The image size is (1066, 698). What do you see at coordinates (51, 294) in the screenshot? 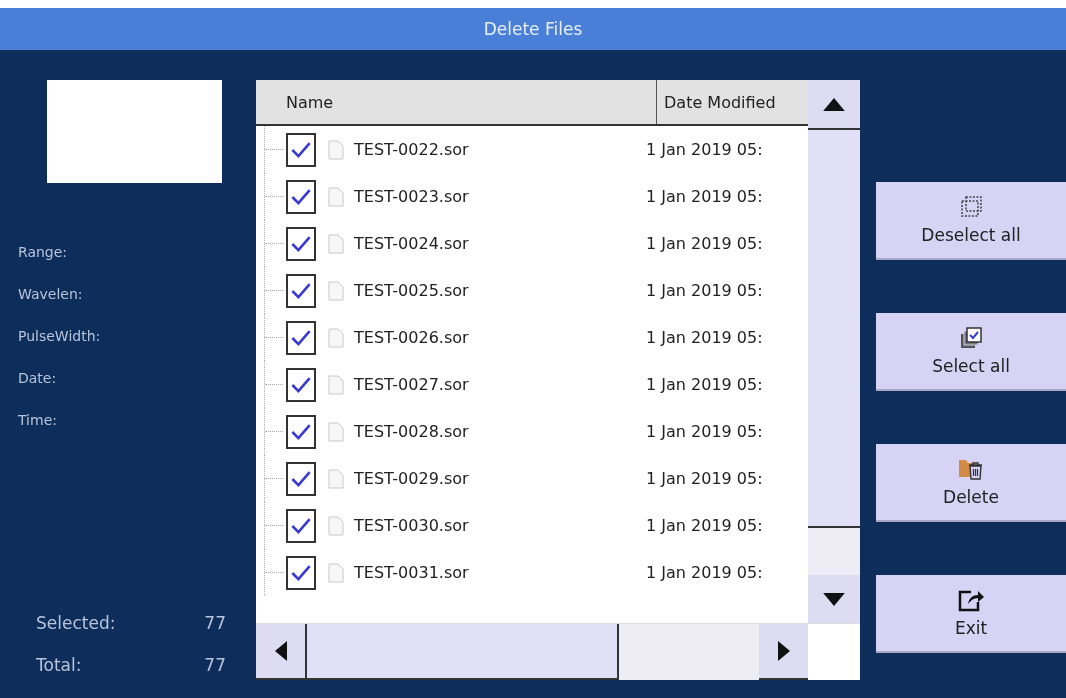
I see `info-label: Wavelen:` at bounding box center [51, 294].